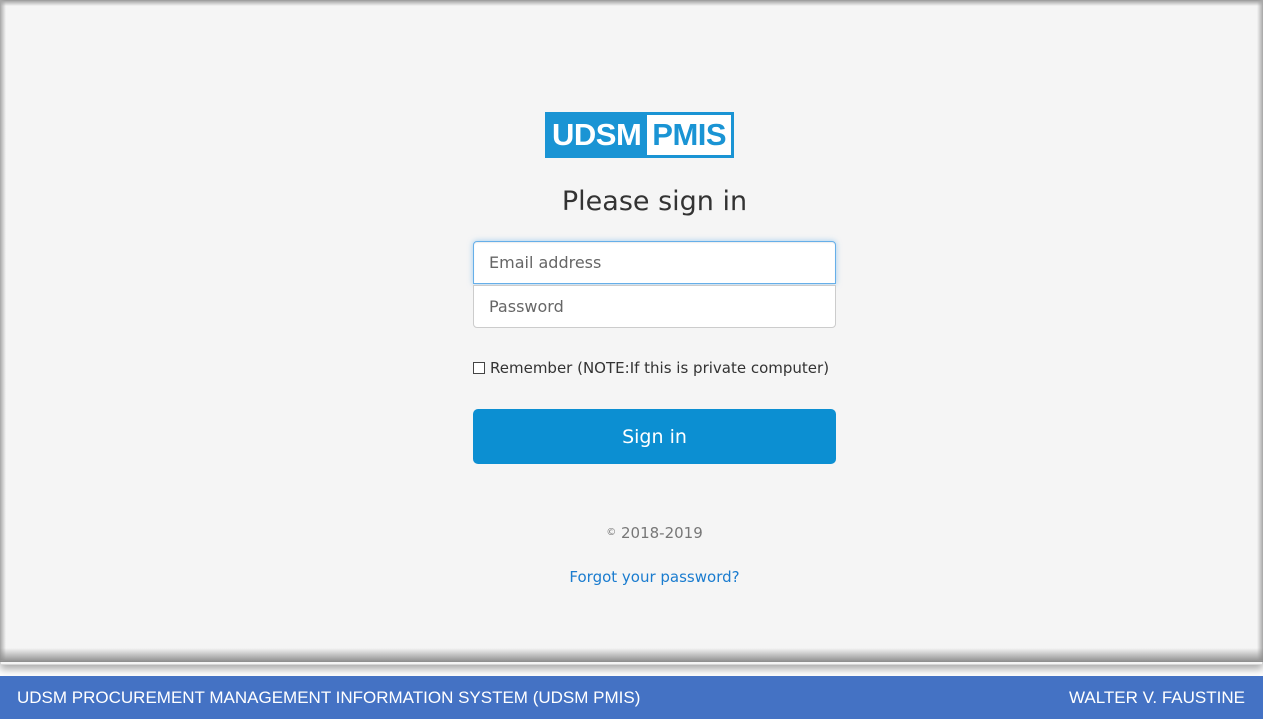 The image size is (1263, 719). I want to click on password-field, so click(654, 306).